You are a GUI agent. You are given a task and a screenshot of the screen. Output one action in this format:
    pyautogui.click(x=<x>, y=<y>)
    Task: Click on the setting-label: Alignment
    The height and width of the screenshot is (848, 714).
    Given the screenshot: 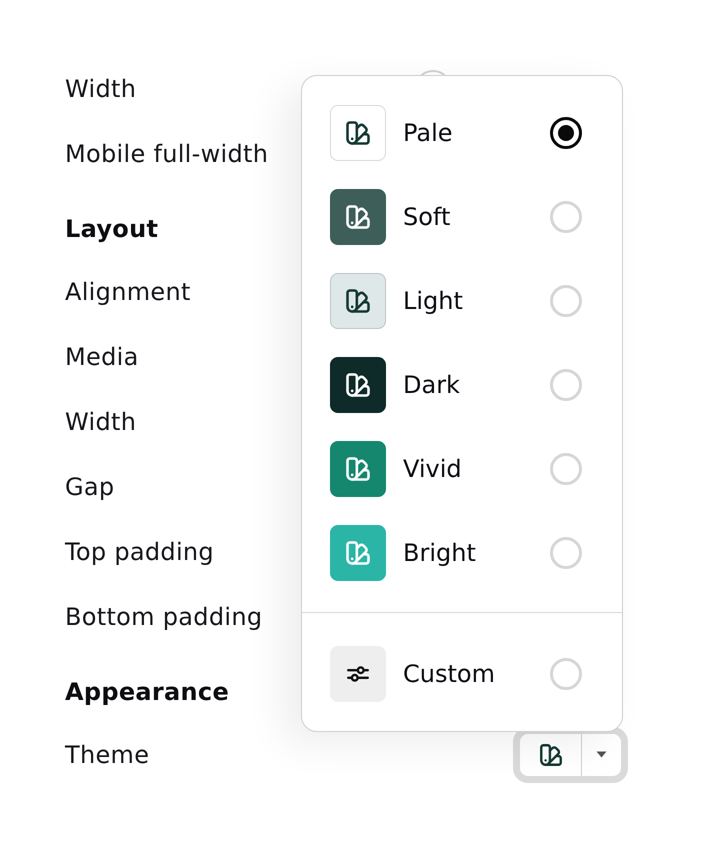 What is the action you would take?
    pyautogui.click(x=128, y=291)
    